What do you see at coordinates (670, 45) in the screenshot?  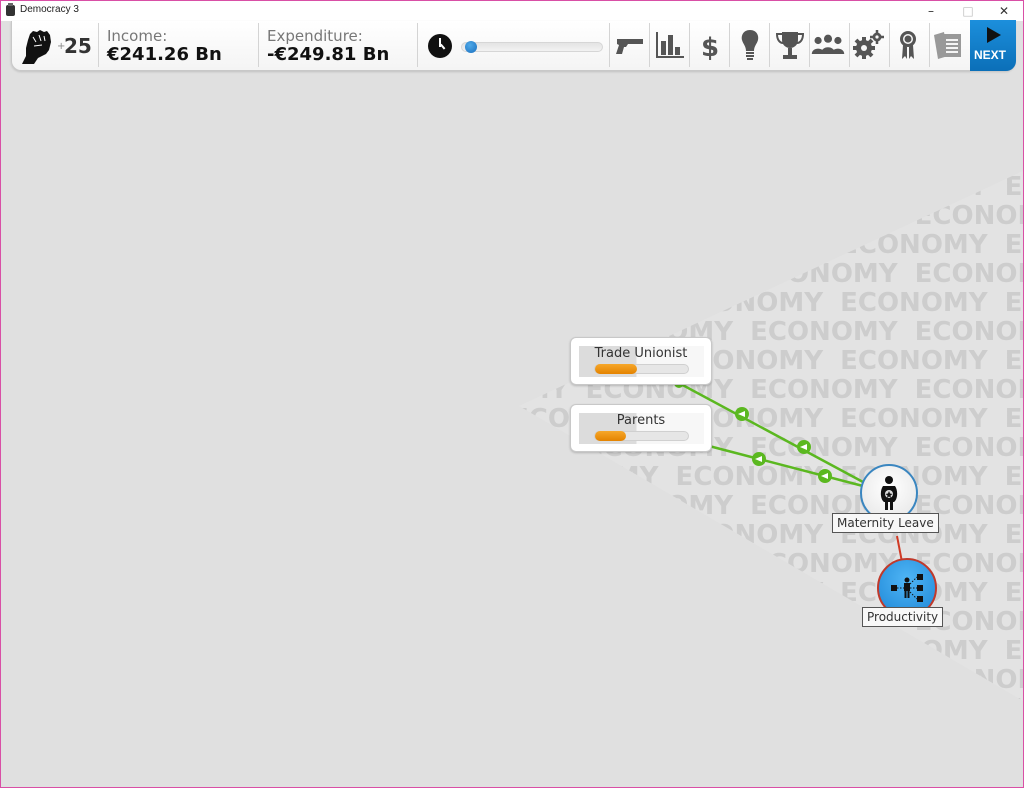 I see `bar-chart-icon` at bounding box center [670, 45].